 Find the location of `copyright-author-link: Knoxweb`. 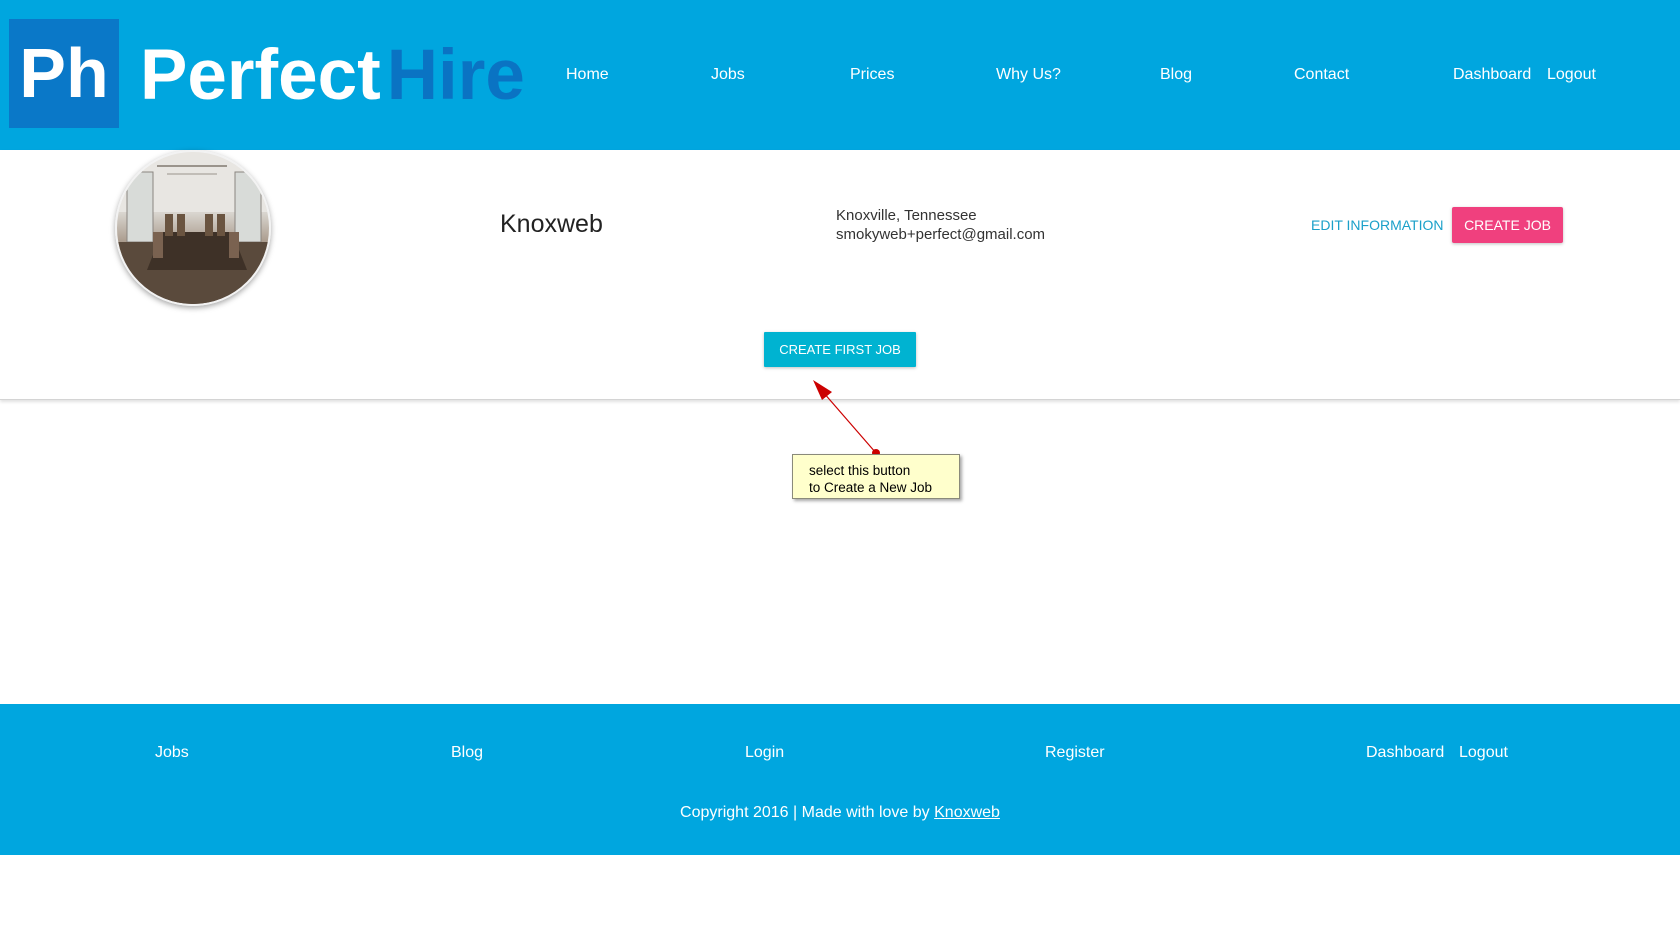

copyright-author-link: Knoxweb is located at coordinates (967, 812).